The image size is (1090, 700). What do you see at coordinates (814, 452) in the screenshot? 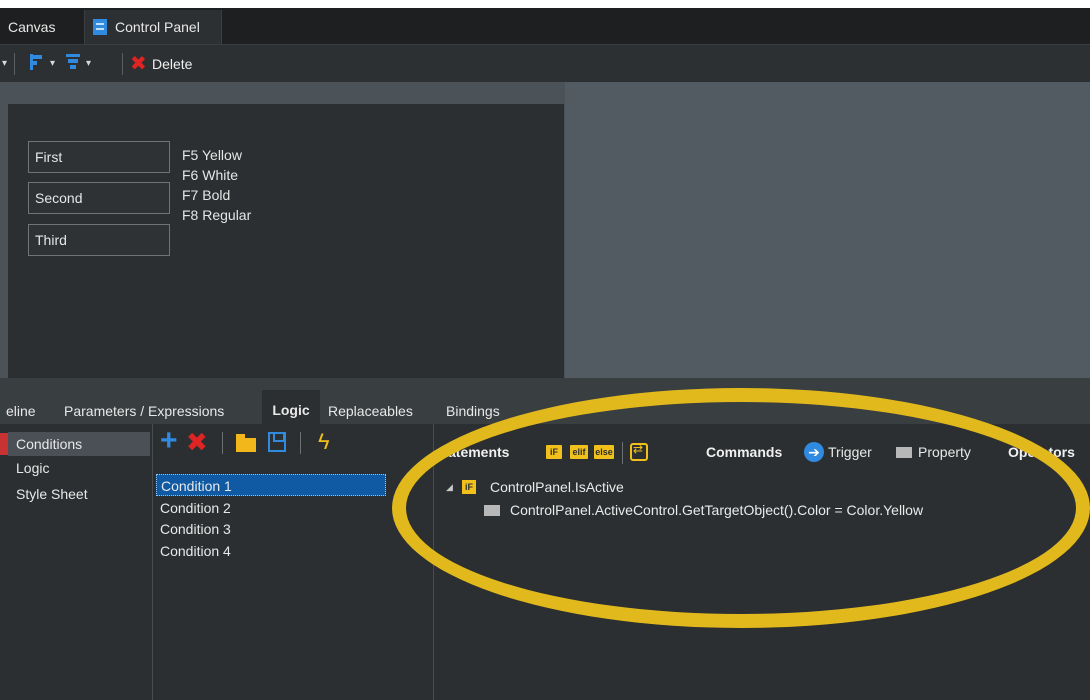
I see `trigger-icon: ➔` at bounding box center [814, 452].